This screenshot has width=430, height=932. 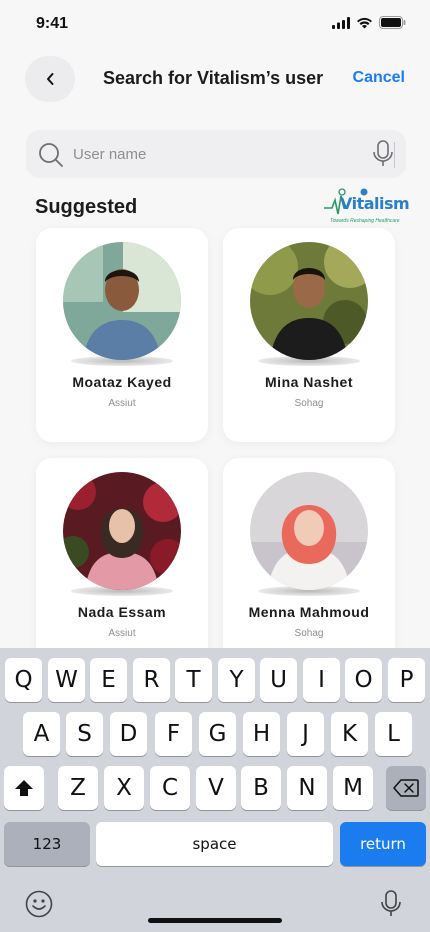 I want to click on user-name: Moataz Kayed, so click(x=122, y=382).